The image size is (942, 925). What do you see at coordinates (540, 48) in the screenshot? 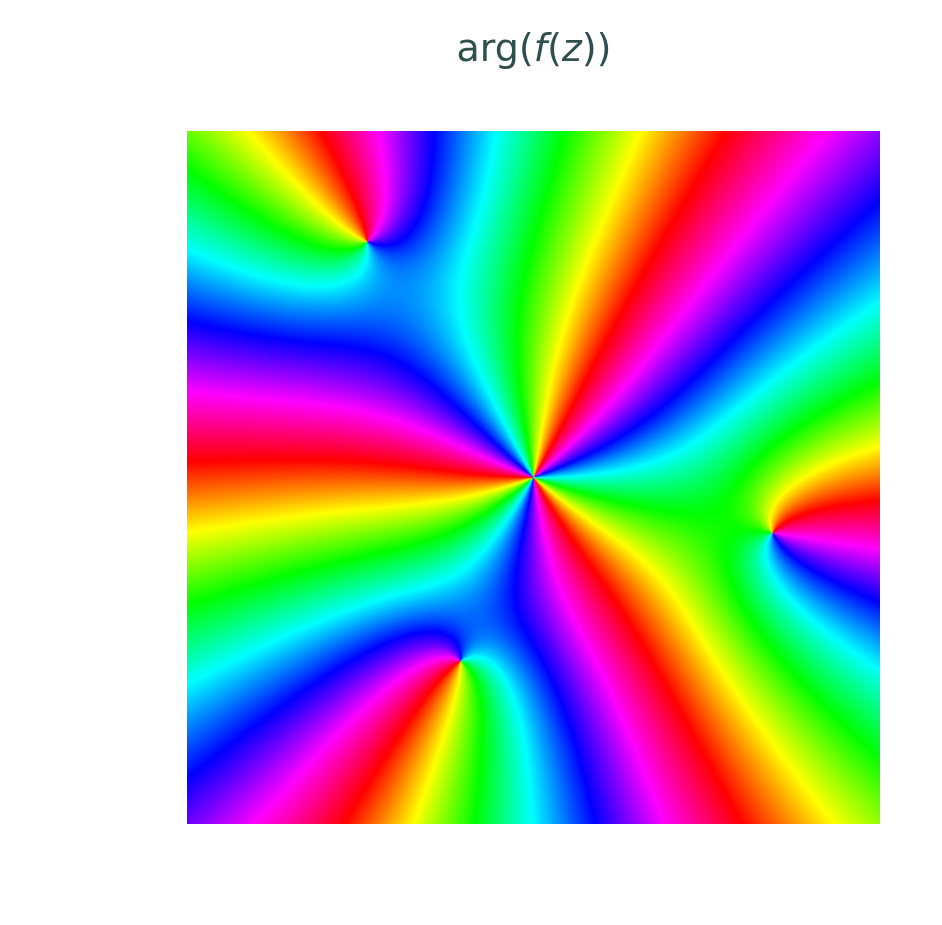
I see `title-function-symbol: f` at bounding box center [540, 48].